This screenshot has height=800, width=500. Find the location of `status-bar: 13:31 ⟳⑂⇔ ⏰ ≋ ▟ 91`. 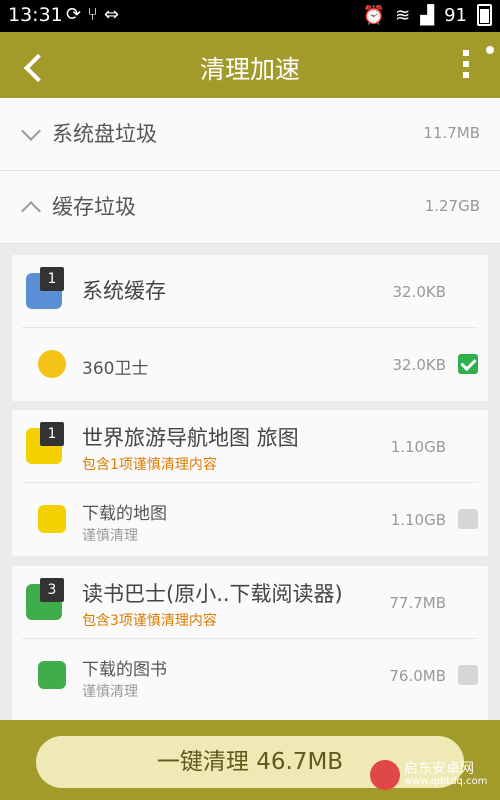

status-bar: 13:31 ⟳⑂⇔ ⏰ ≋ ▟ 91 is located at coordinates (250, 16).